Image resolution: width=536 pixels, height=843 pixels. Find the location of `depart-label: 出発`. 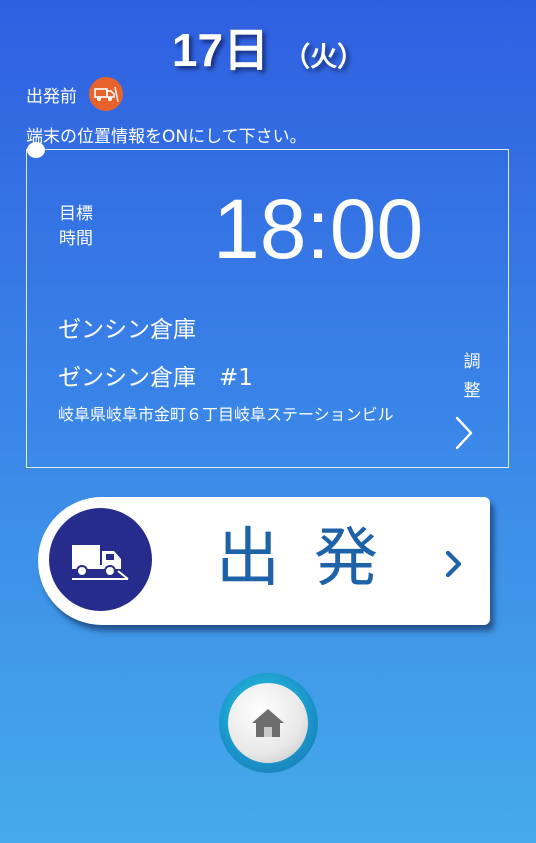

depart-label: 出発 is located at coordinates (314, 559).